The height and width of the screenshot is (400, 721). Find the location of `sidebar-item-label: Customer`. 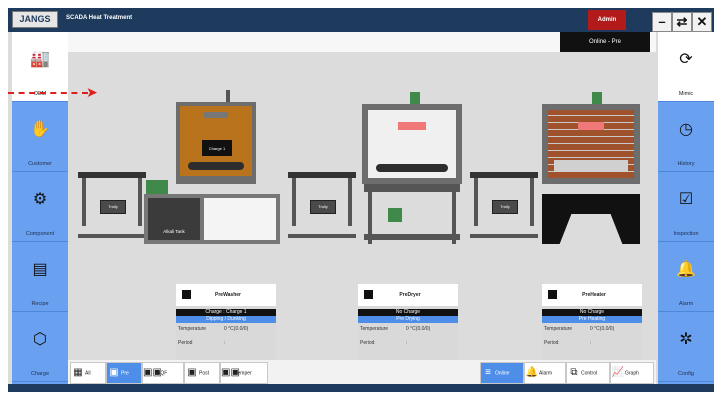

sidebar-item-label: Customer is located at coordinates (40, 164).